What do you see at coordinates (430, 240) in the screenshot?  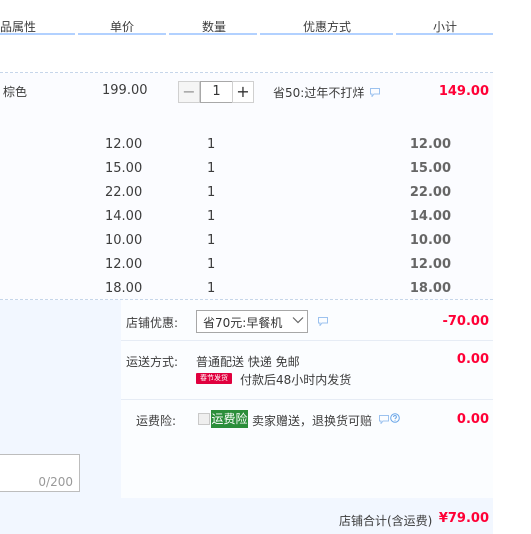 I see `row-subtotal: 10.00` at bounding box center [430, 240].